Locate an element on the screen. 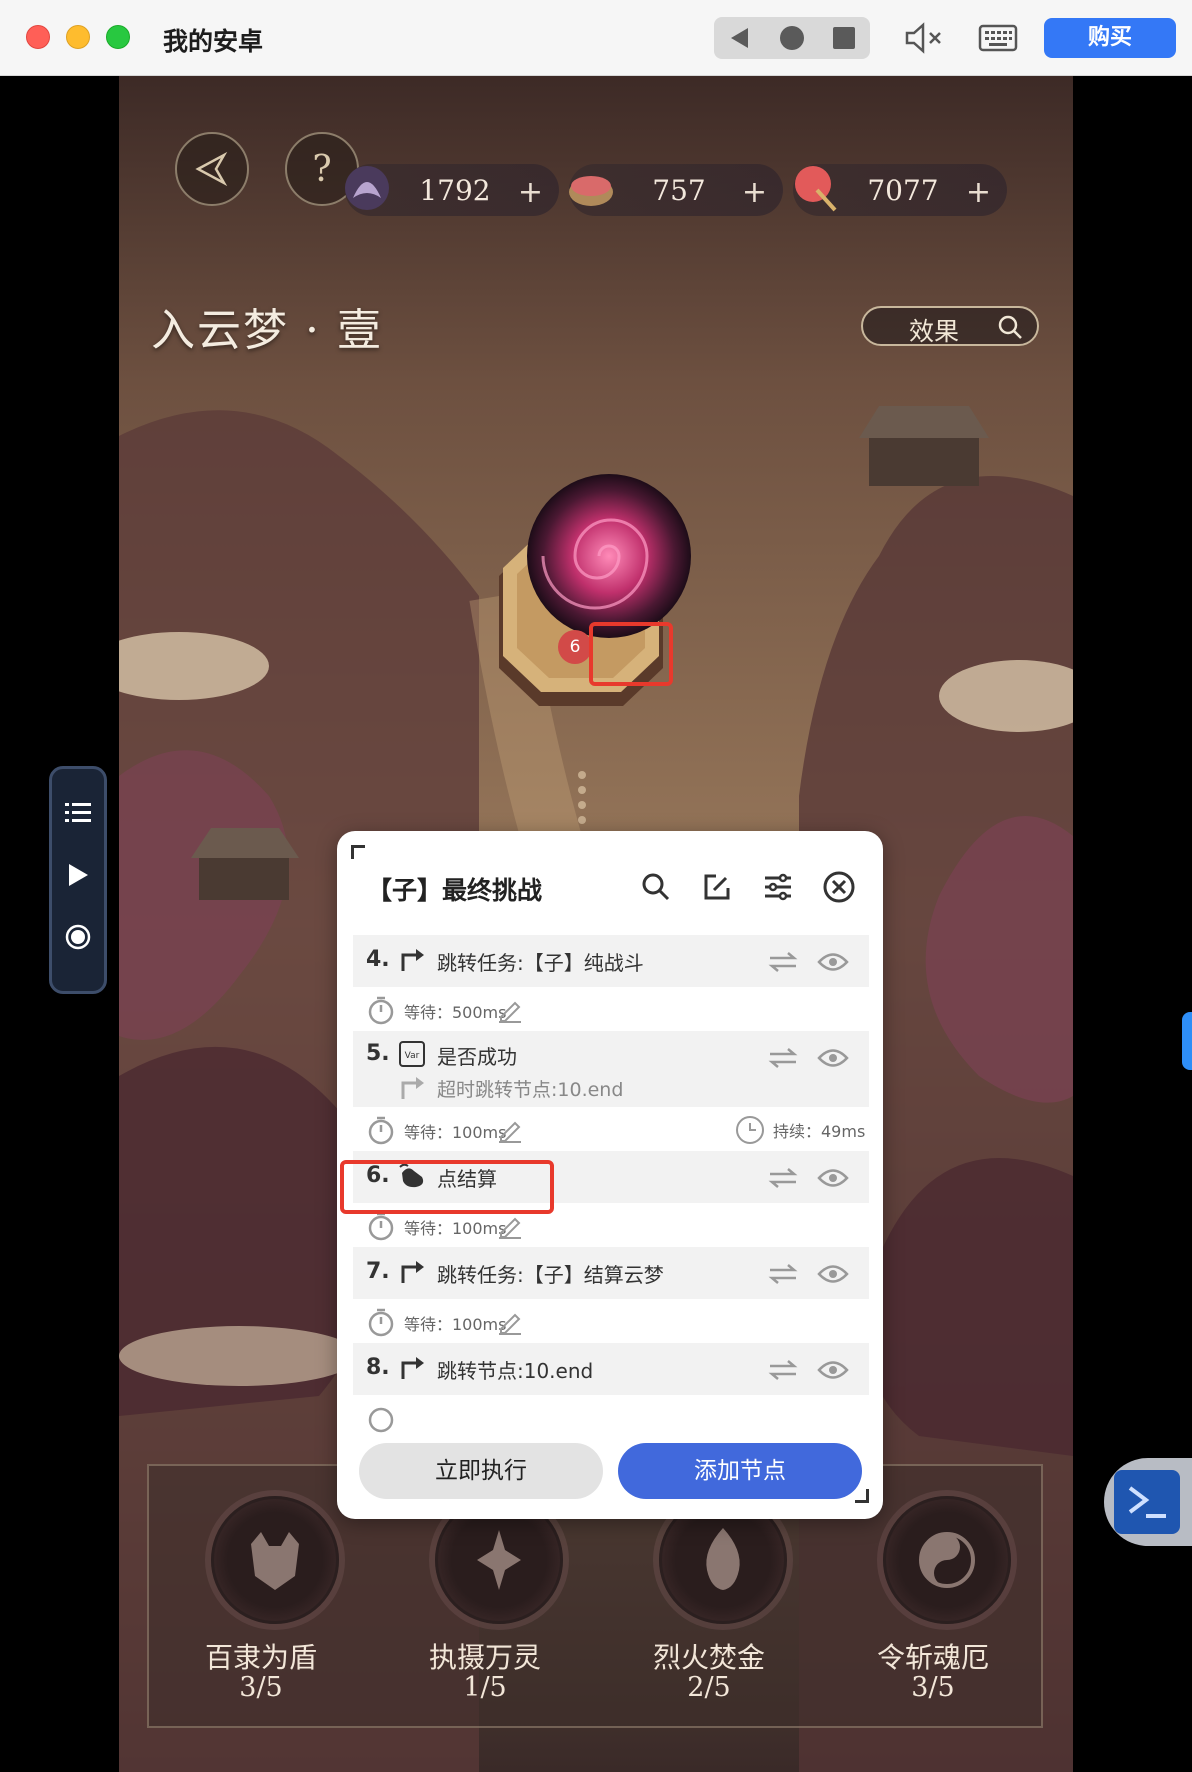  resource-crystal: 1792 + is located at coordinates (452, 190).